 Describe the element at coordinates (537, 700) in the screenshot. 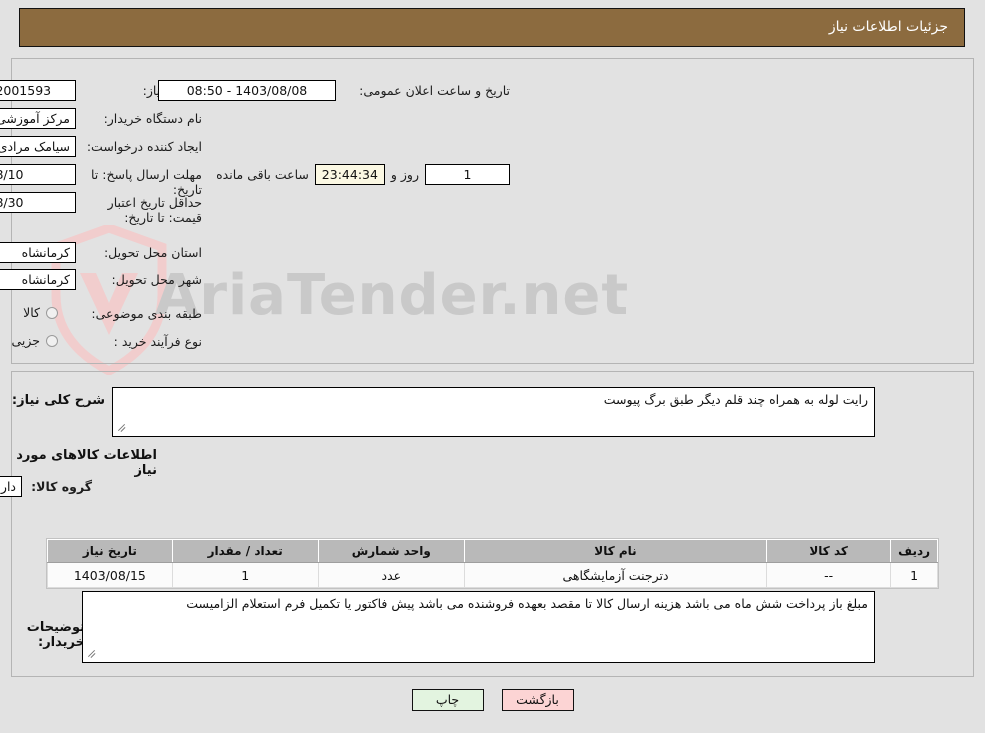

I see `back-button: بازگشت` at that location.